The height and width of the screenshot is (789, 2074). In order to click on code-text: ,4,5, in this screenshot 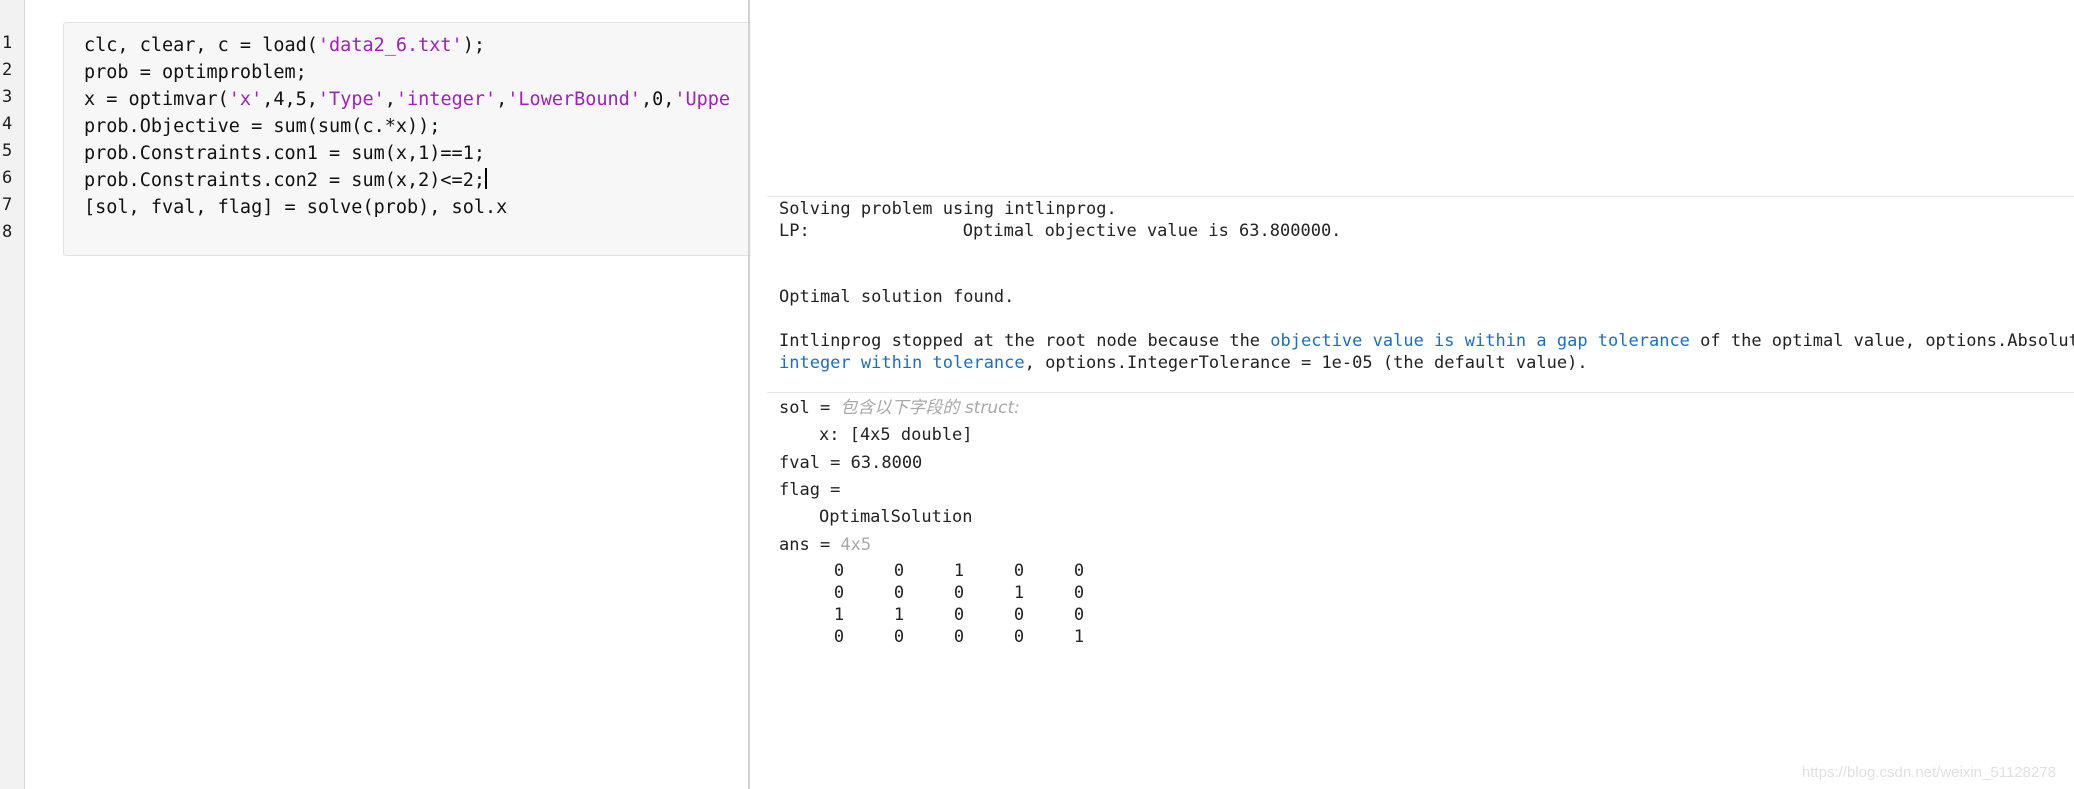, I will do `click(290, 99)`.